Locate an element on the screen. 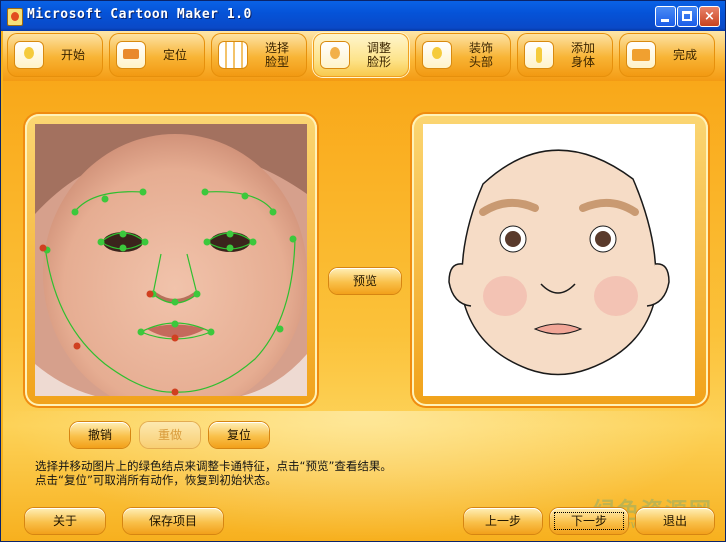 The width and height of the screenshot is (726, 542). adjust-face-icon is located at coordinates (335, 55).